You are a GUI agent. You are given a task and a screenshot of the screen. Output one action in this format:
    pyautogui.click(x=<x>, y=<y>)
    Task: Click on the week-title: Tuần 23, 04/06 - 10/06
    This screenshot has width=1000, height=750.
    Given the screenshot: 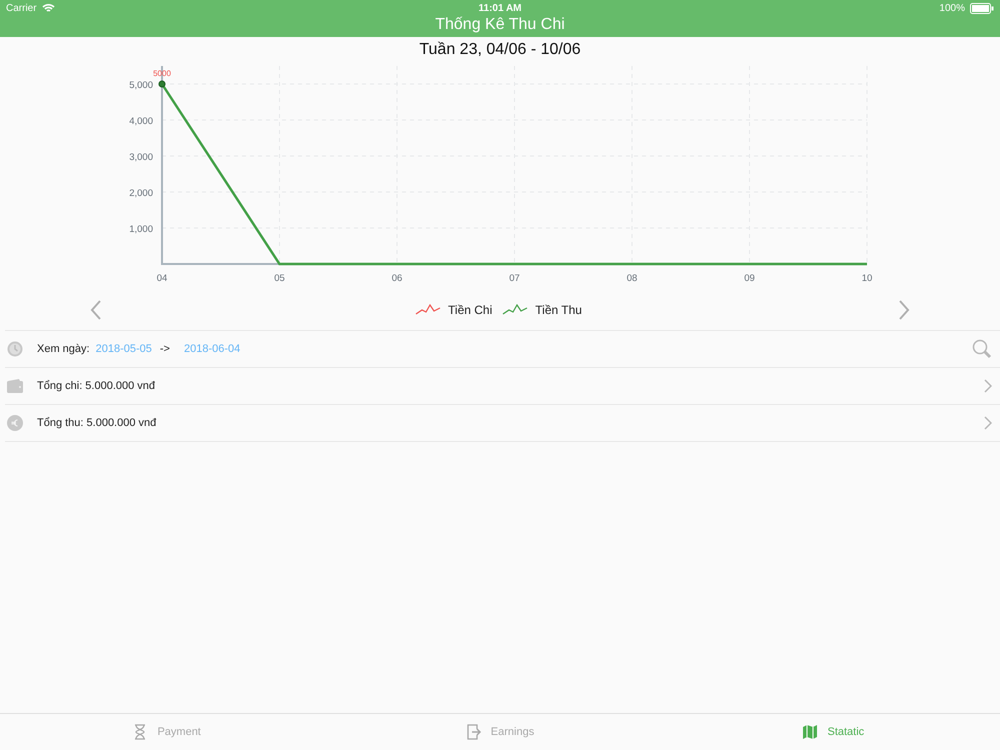 What is the action you would take?
    pyautogui.click(x=500, y=50)
    